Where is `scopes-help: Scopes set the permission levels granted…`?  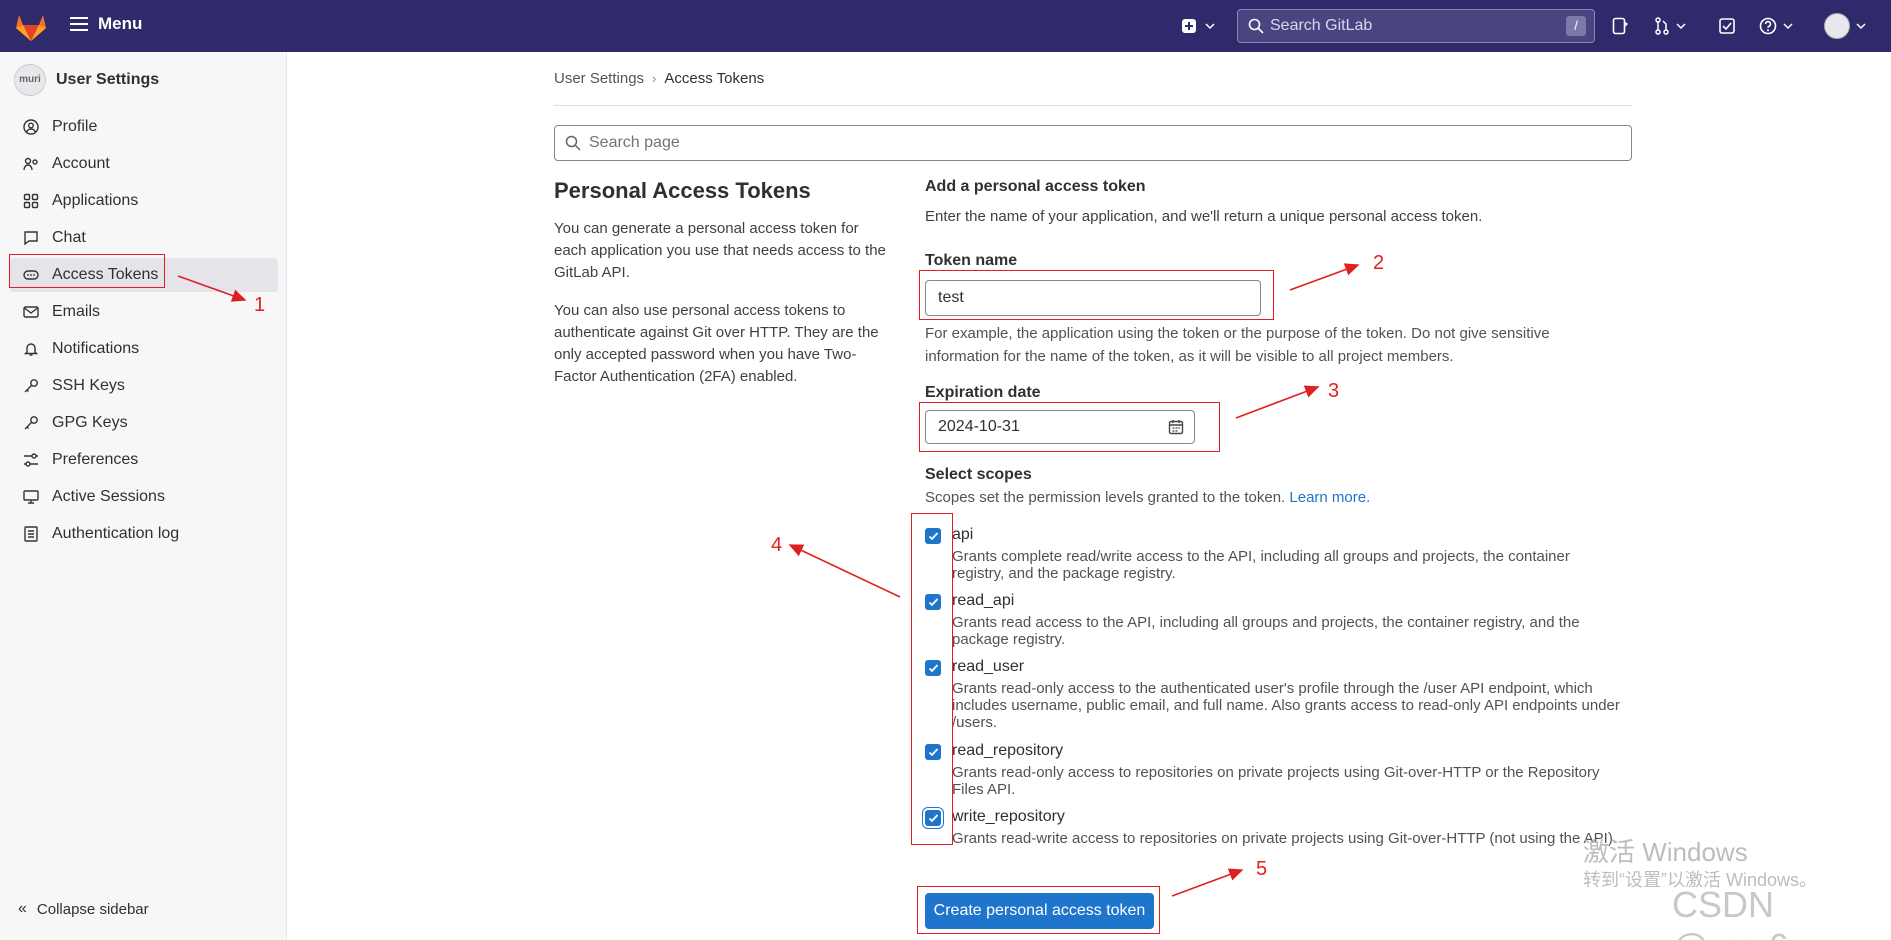
scopes-help: Scopes set the permission levels granted… is located at coordinates (1275, 497).